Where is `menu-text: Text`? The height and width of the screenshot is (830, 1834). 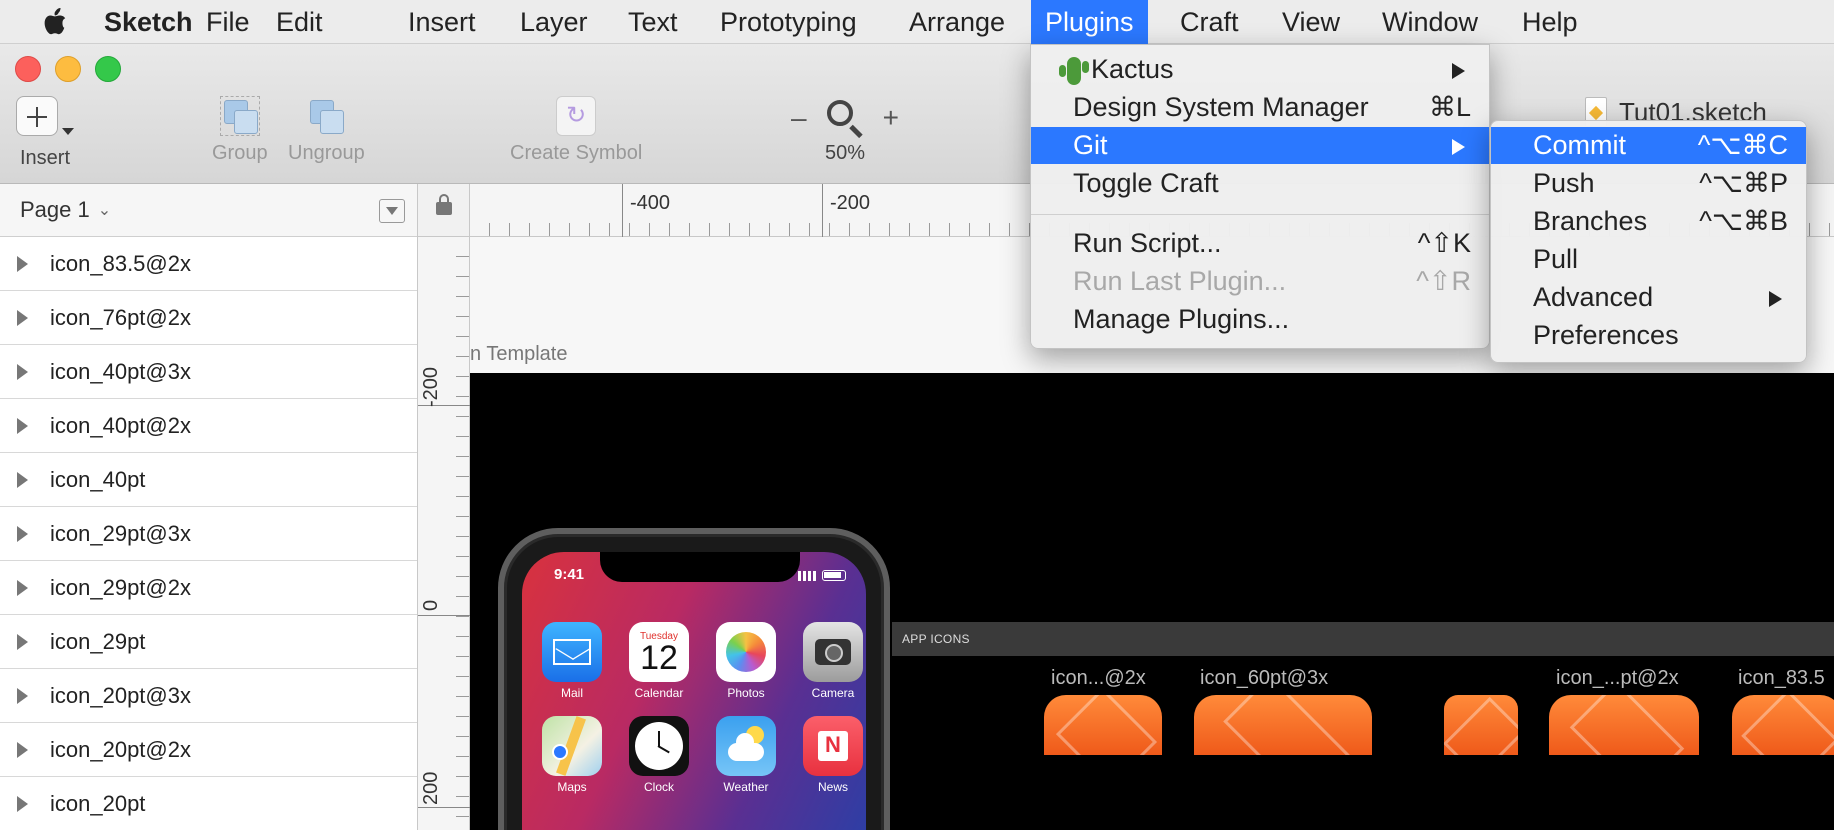
menu-text: Text is located at coordinates (653, 22).